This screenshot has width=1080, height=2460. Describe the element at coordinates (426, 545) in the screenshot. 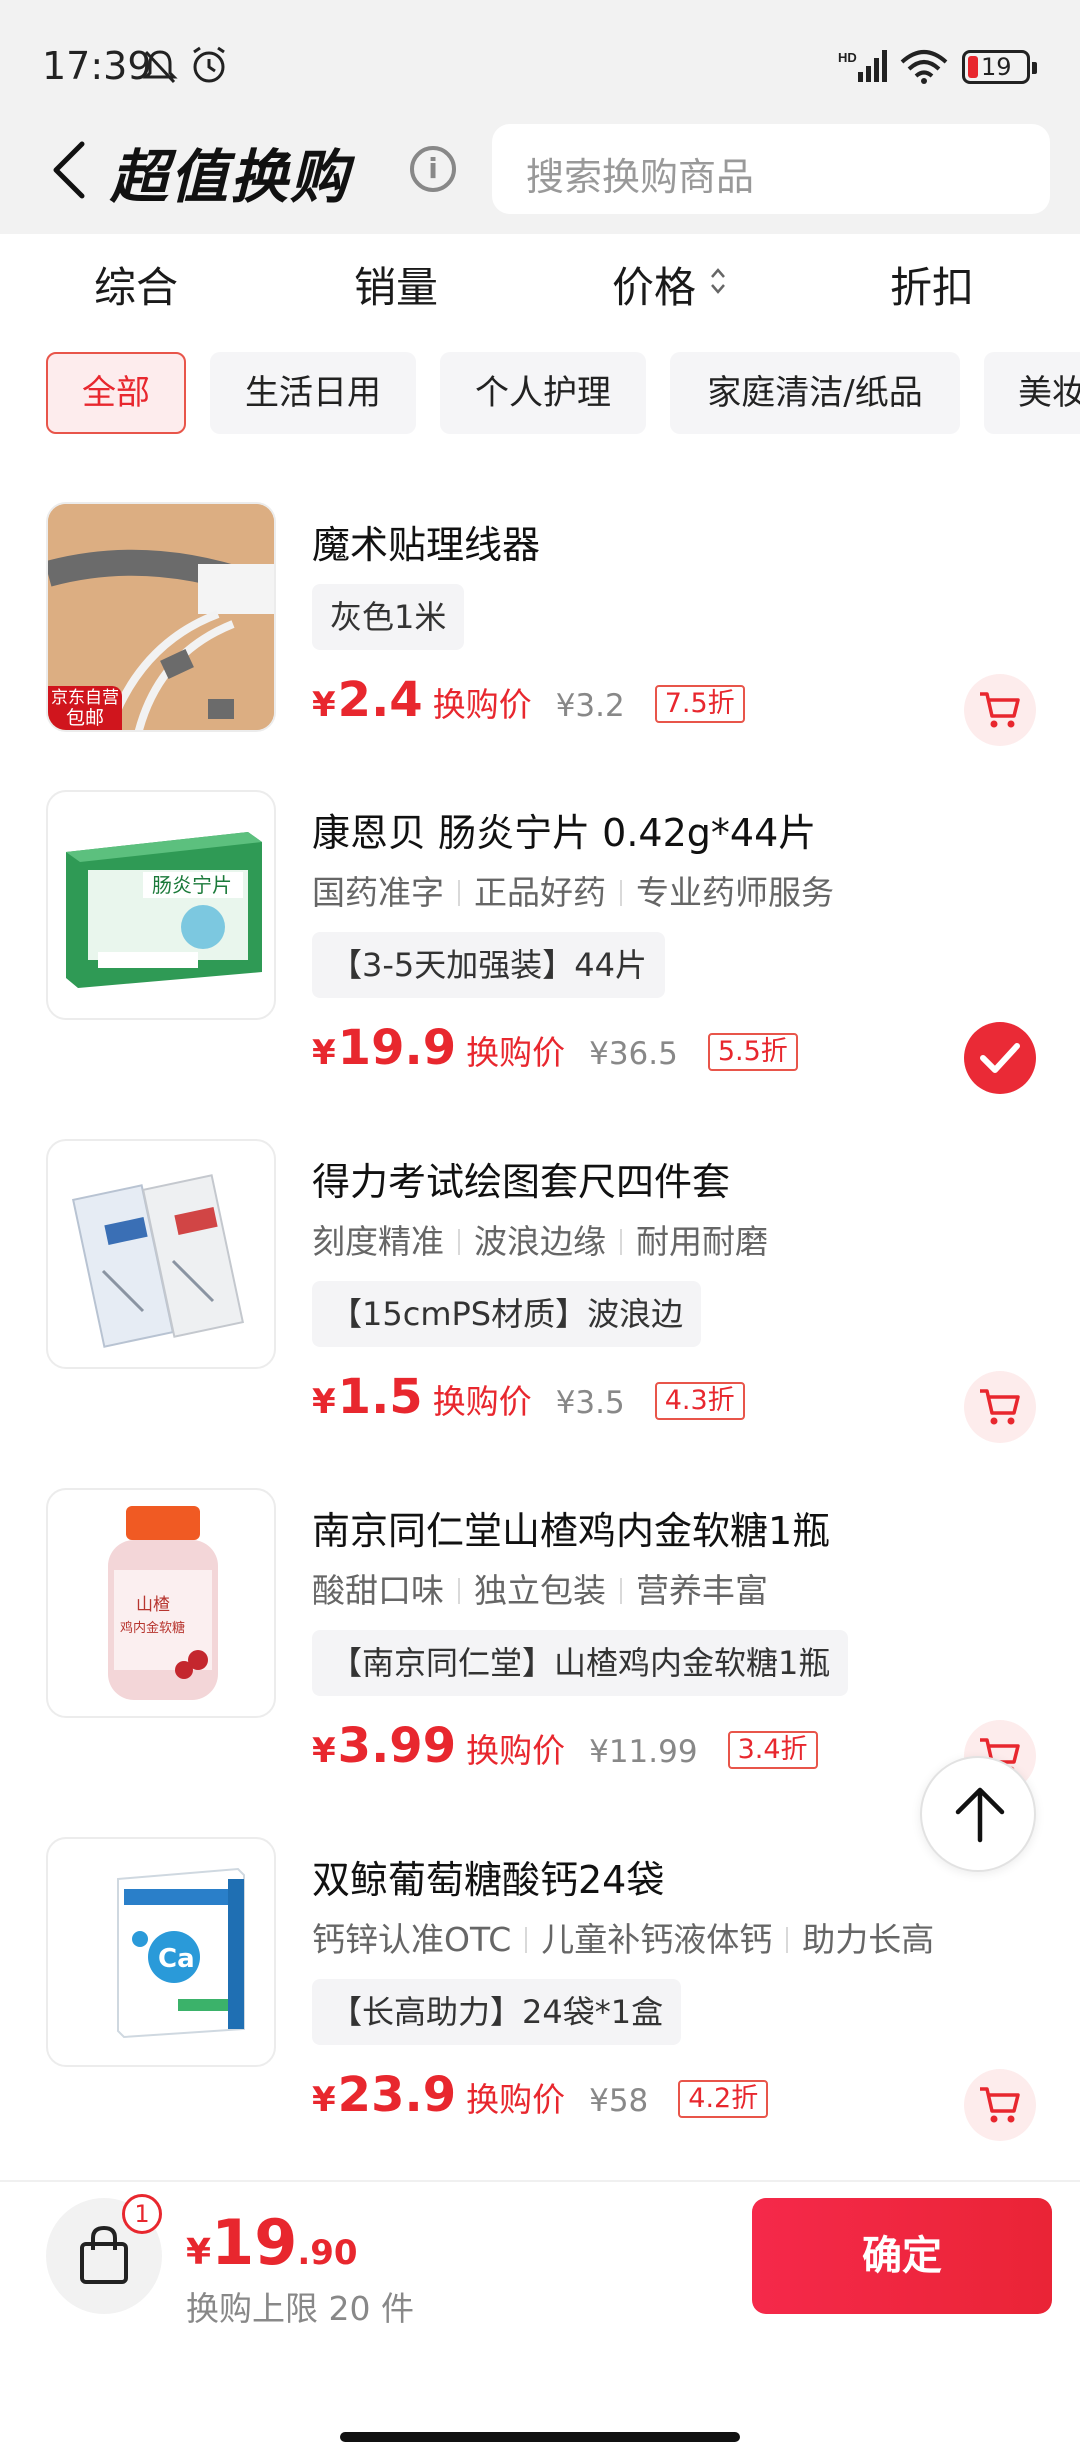

I see `product-name: 魔术贴理线器` at that location.